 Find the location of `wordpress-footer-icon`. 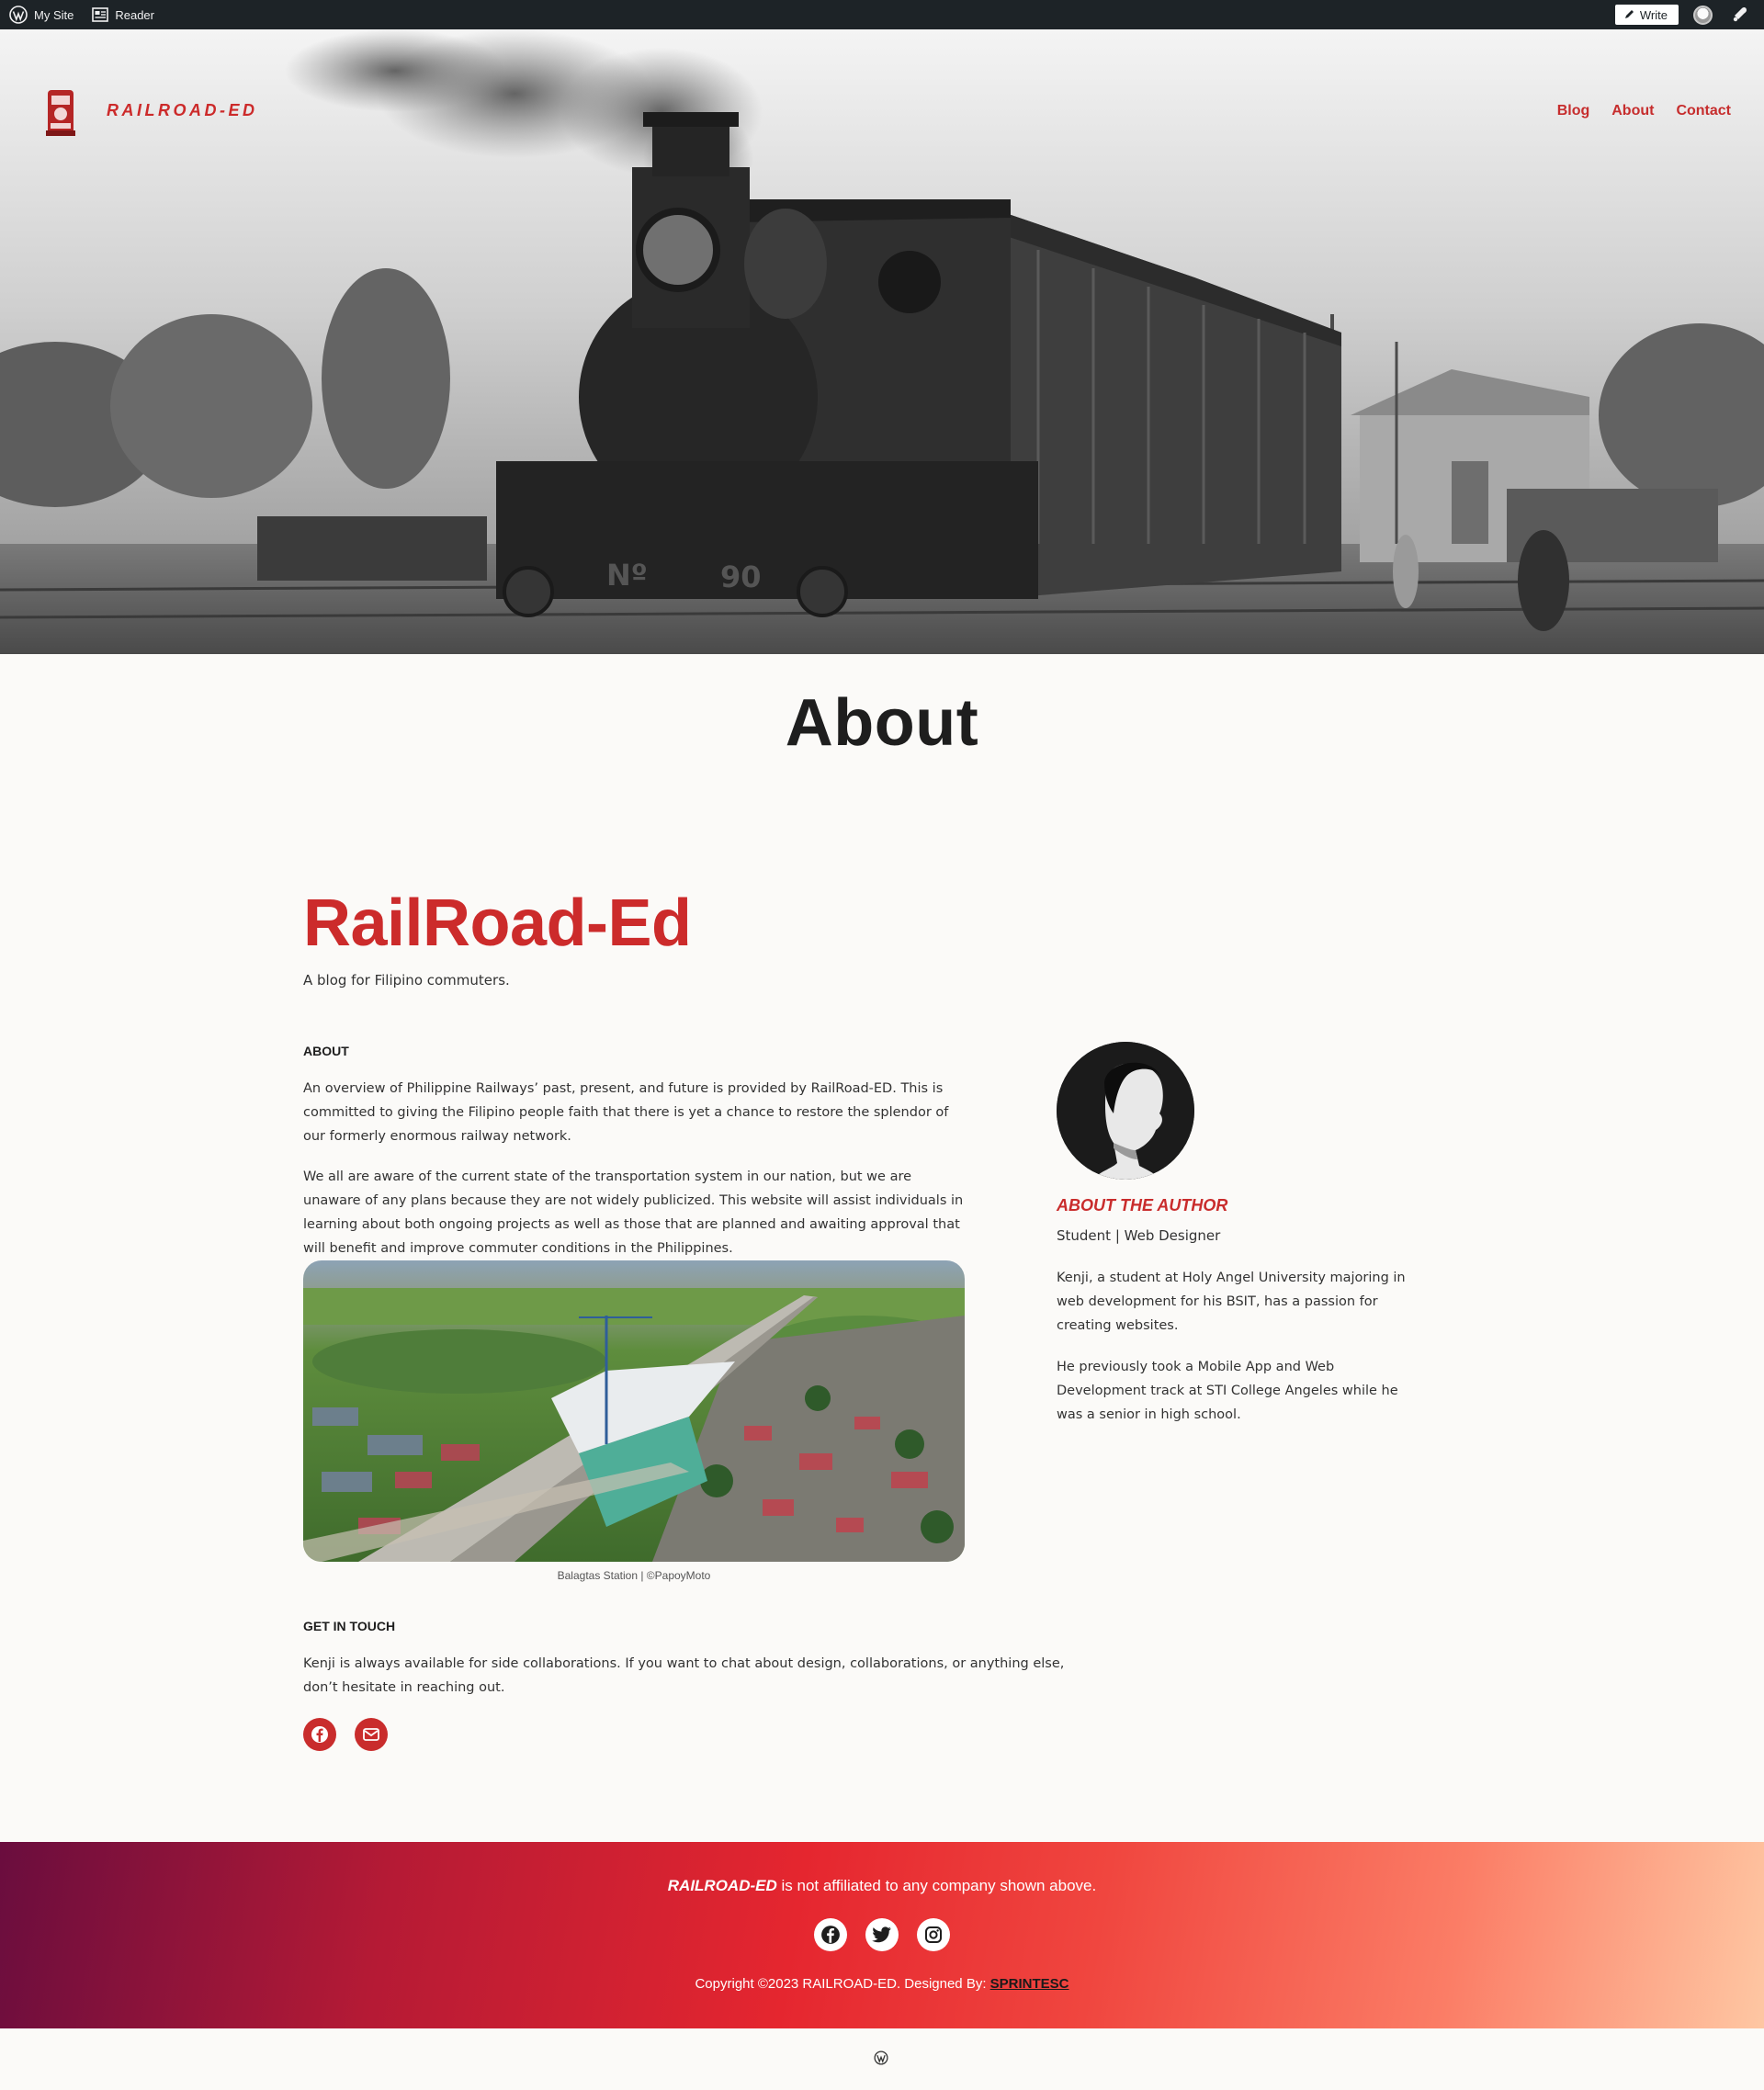

wordpress-footer-icon is located at coordinates (881, 2057).